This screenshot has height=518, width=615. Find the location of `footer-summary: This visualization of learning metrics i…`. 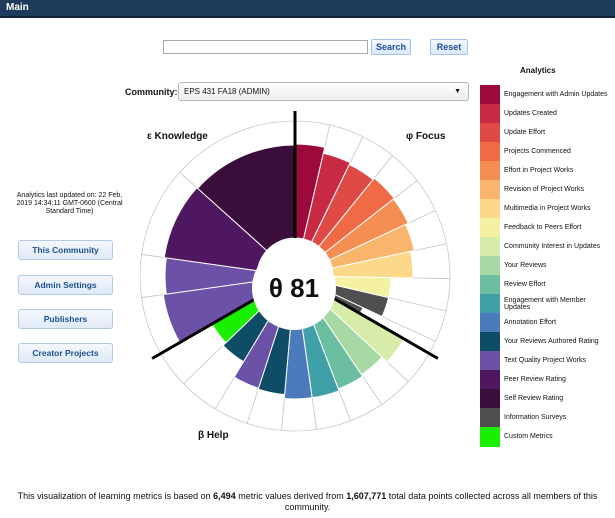

footer-summary: This visualization of learning metrics i… is located at coordinates (307, 502).